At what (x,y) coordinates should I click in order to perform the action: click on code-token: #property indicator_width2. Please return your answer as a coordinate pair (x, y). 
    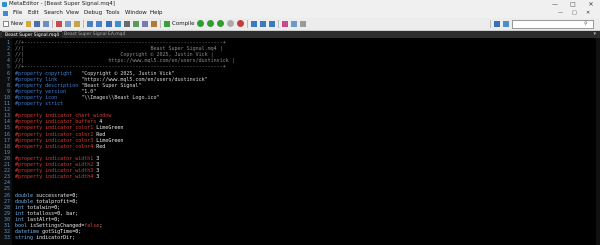
    Looking at the image, I should click on (56, 165).